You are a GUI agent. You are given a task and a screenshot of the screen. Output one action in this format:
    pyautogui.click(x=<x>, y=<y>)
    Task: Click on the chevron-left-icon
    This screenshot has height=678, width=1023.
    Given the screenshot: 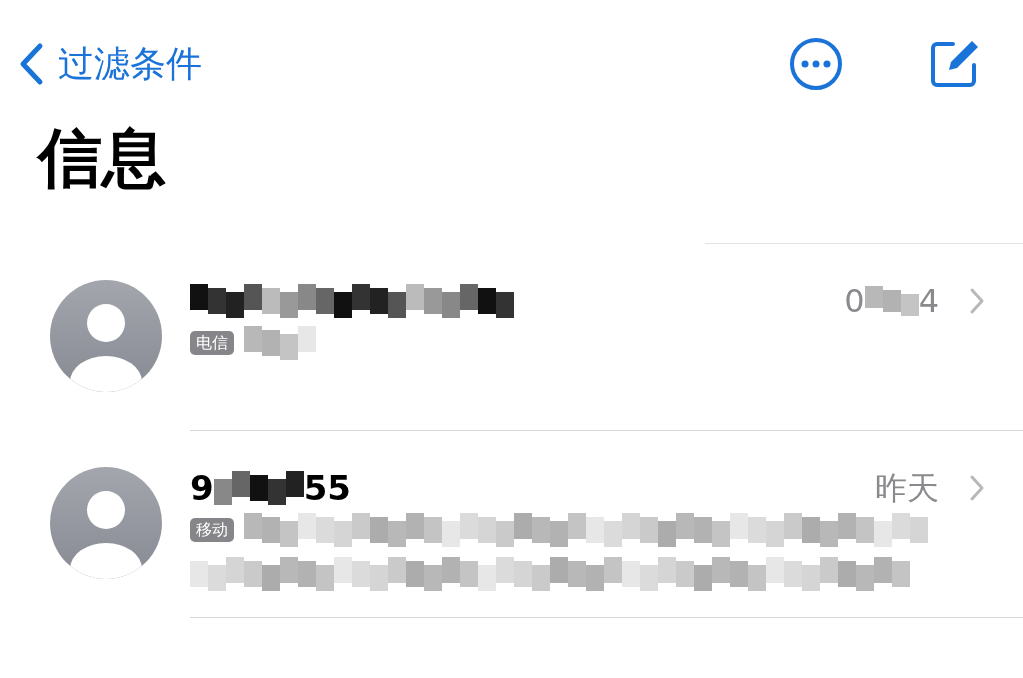 What is the action you would take?
    pyautogui.click(x=31, y=64)
    